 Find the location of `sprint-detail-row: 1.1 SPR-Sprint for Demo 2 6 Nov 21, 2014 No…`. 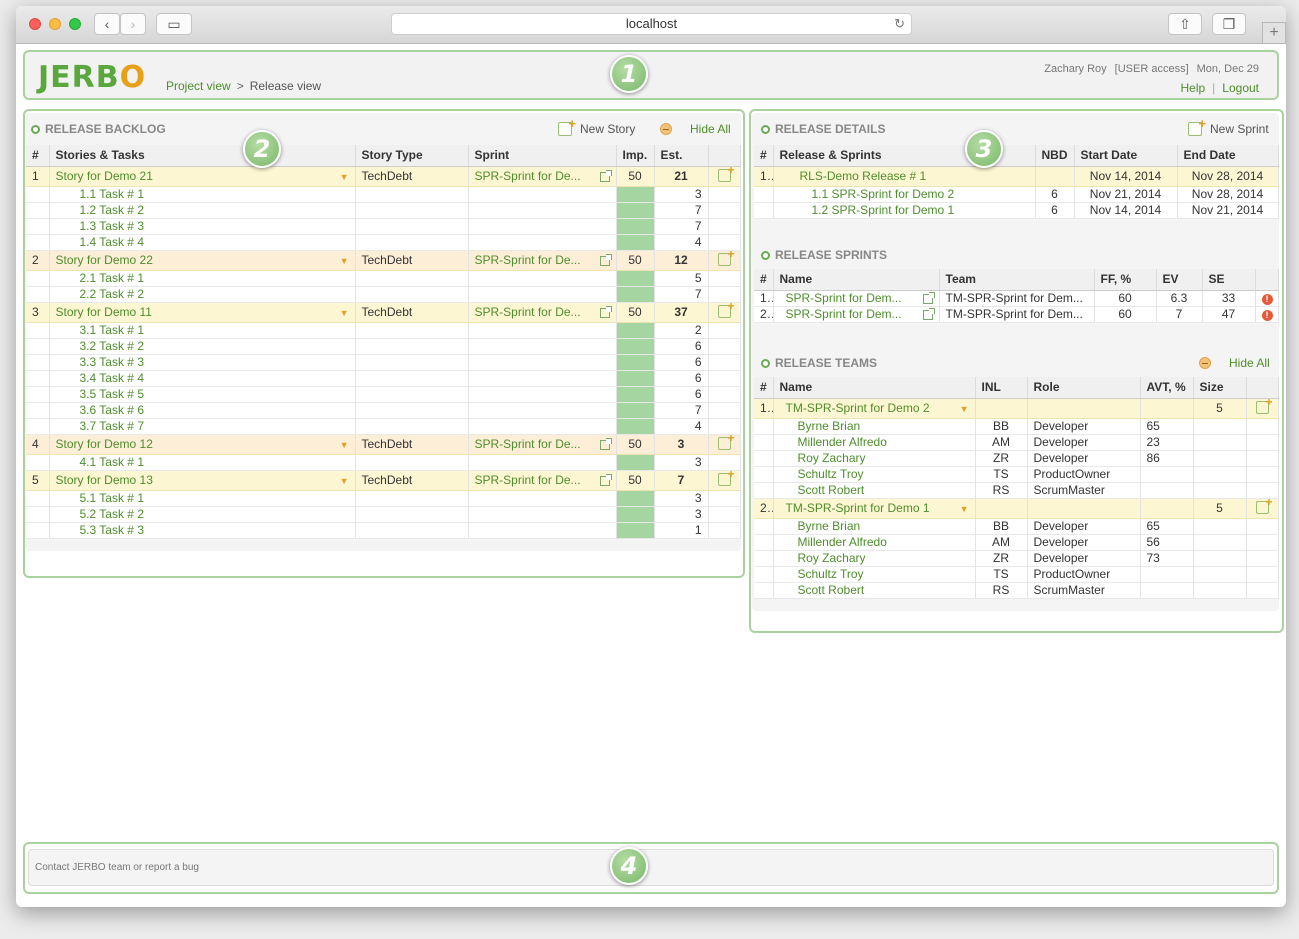

sprint-detail-row: 1.1 SPR-Sprint for Demo 2 6 Nov 21, 2014 No… is located at coordinates (1016, 194).